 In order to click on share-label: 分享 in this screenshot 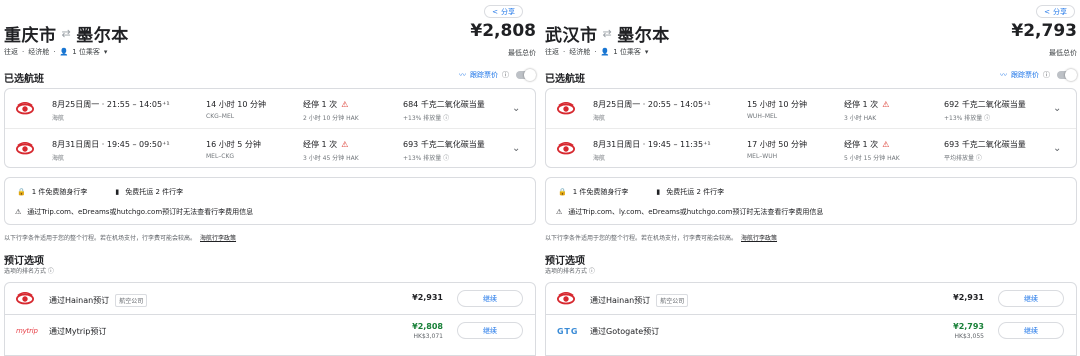, I will do `click(508, 11)`.